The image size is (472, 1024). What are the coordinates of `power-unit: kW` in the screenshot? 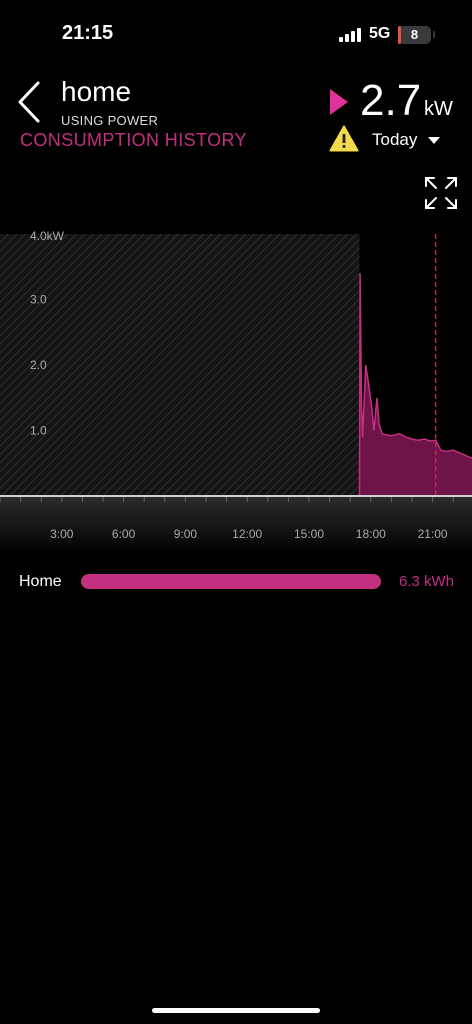 It's located at (438, 109).